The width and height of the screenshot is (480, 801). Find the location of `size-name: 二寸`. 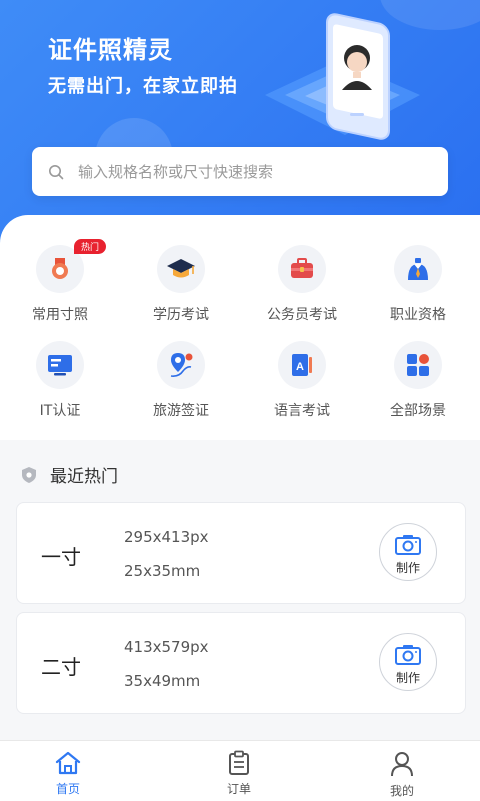

size-name: 二寸 is located at coordinates (61, 667).